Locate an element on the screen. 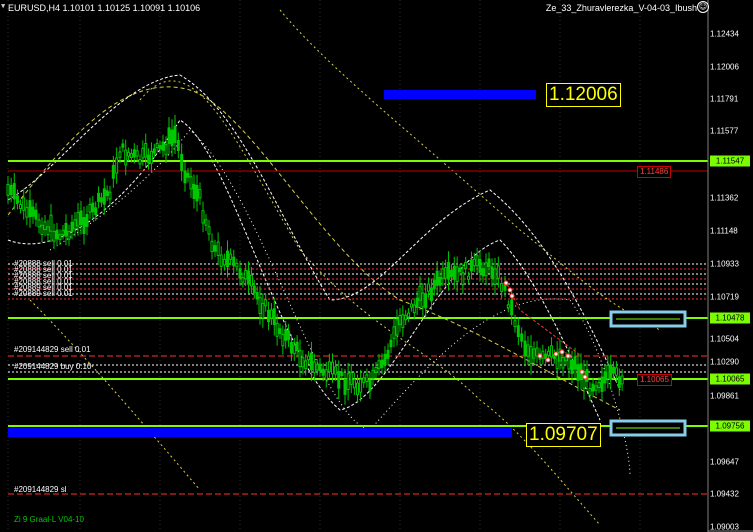 This screenshot has height=532, width=753. drop-arrow-icon: ▼ is located at coordinates (3, 6).